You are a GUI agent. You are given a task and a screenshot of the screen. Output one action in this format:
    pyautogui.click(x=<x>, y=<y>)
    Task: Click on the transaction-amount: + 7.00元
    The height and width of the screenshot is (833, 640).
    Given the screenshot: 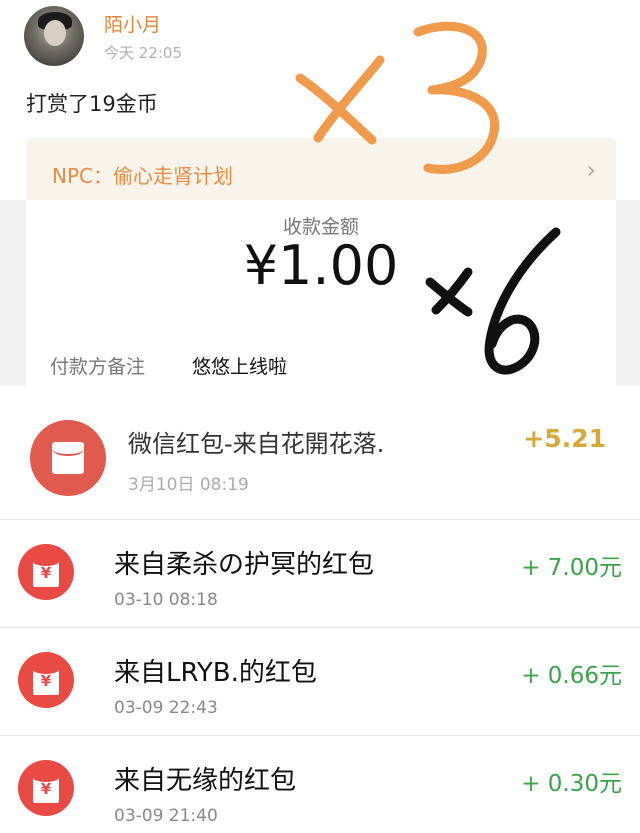 What is the action you would take?
    pyautogui.click(x=571, y=568)
    